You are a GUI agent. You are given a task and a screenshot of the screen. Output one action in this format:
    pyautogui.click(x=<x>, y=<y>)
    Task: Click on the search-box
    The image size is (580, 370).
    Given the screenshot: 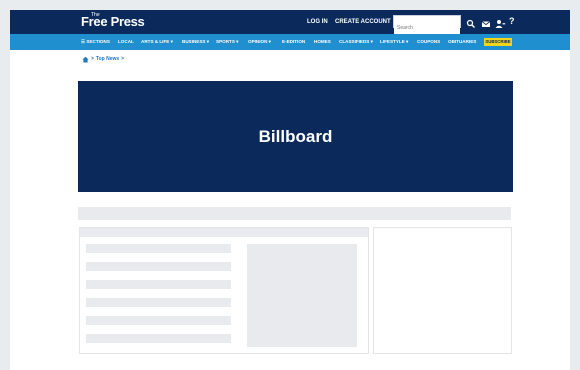 What is the action you would take?
    pyautogui.click(x=427, y=24)
    